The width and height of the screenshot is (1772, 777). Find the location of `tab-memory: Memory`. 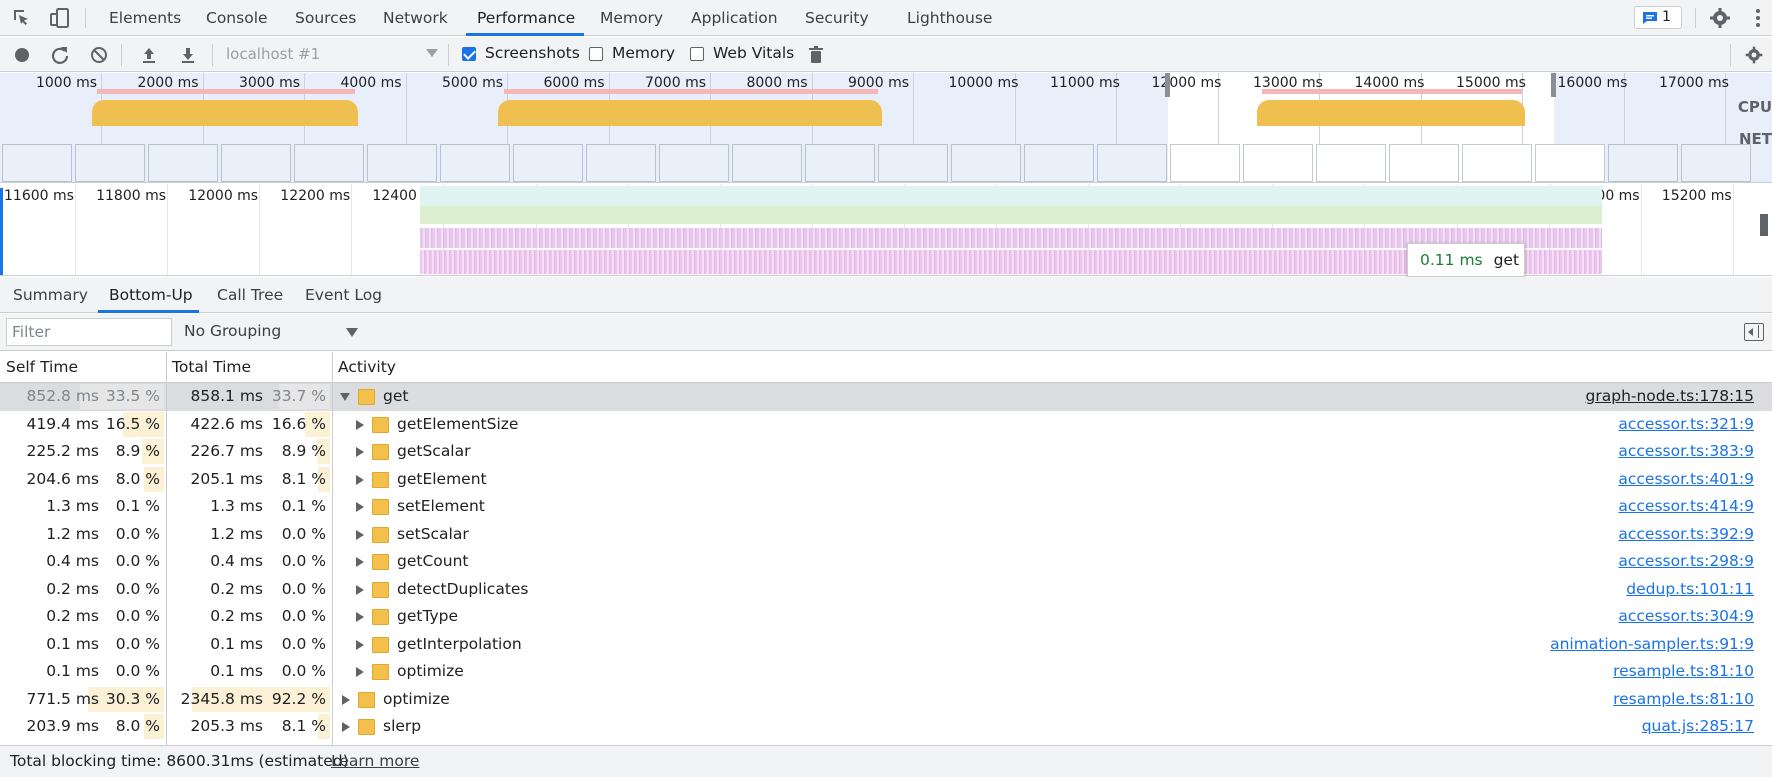

tab-memory: Memory is located at coordinates (631, 18).